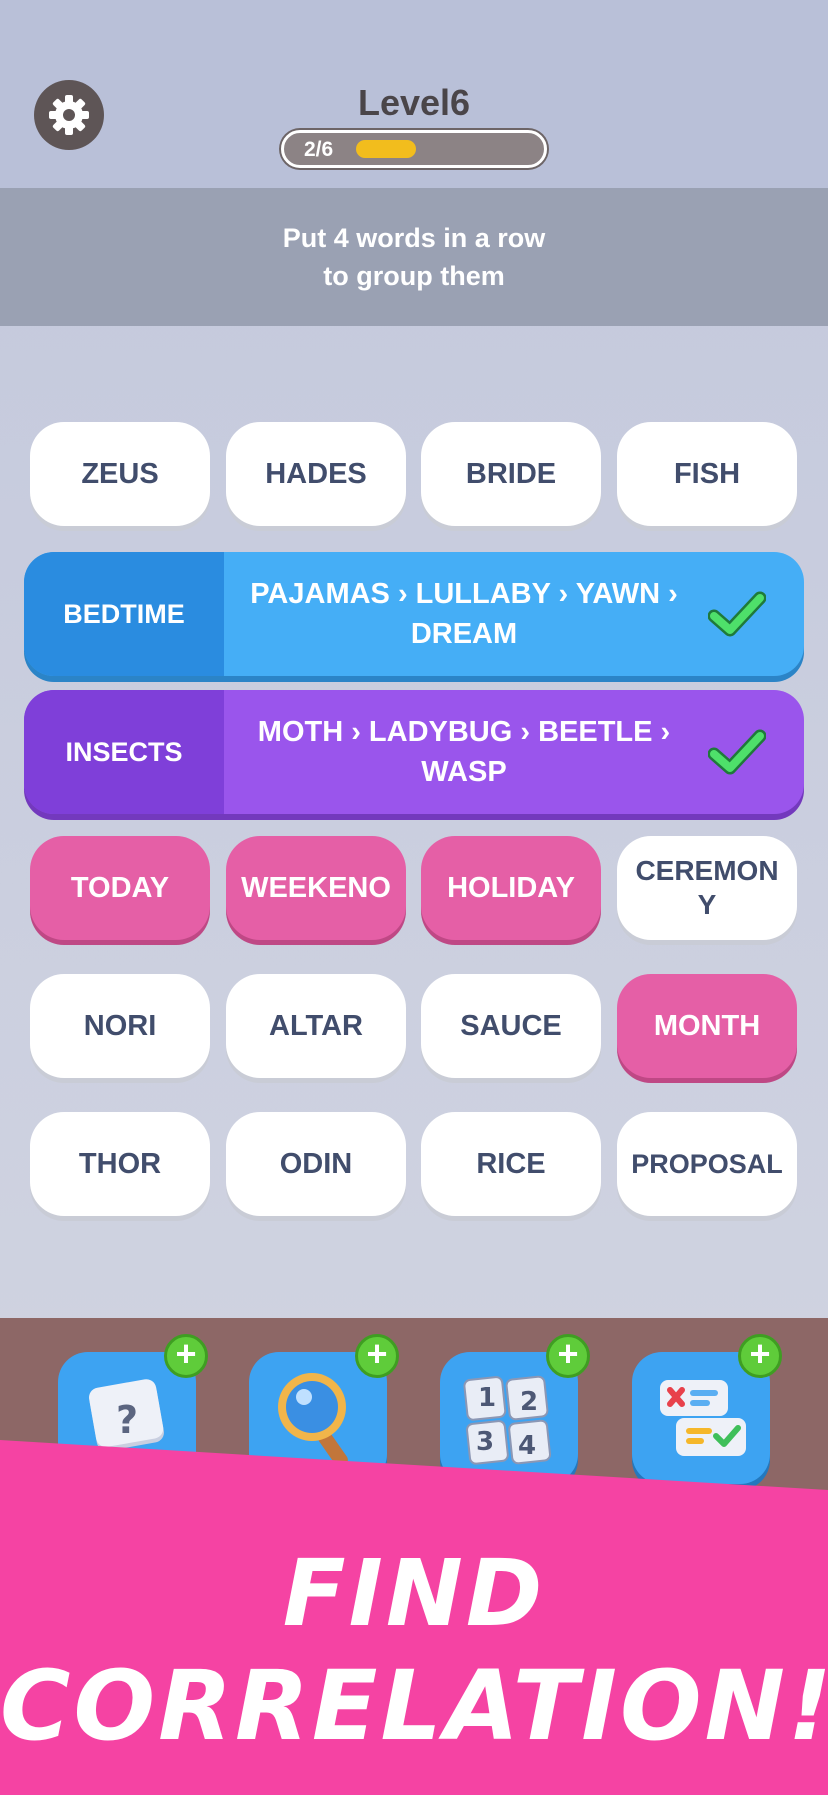  I want to click on word-tile-hades: HADES, so click(316, 474).